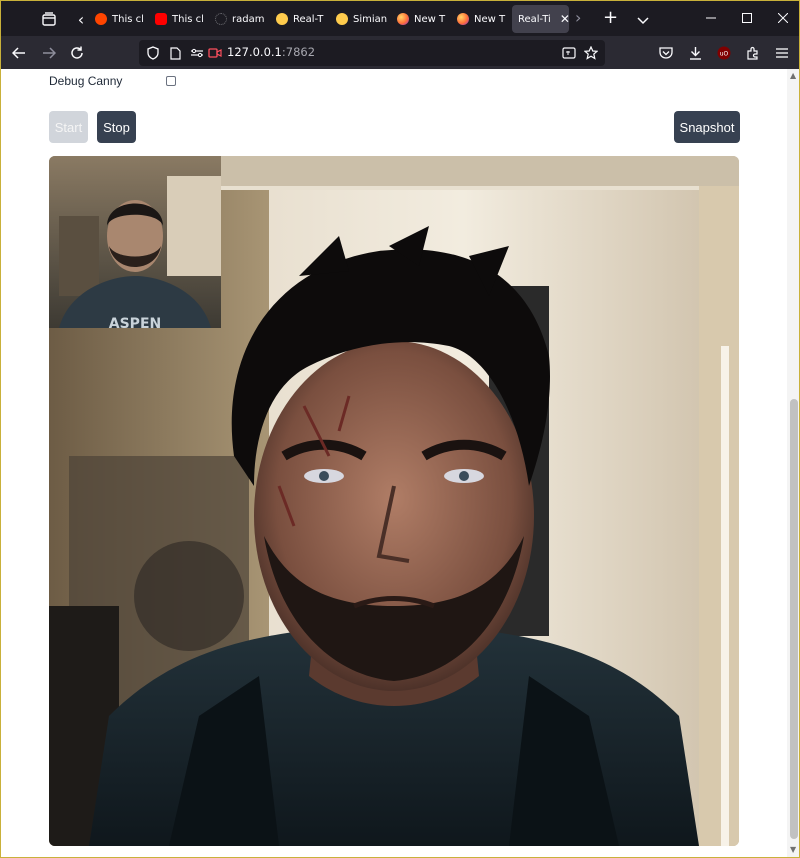 This screenshot has height=858, width=800. I want to click on bookmark-star-icon, so click(591, 53).